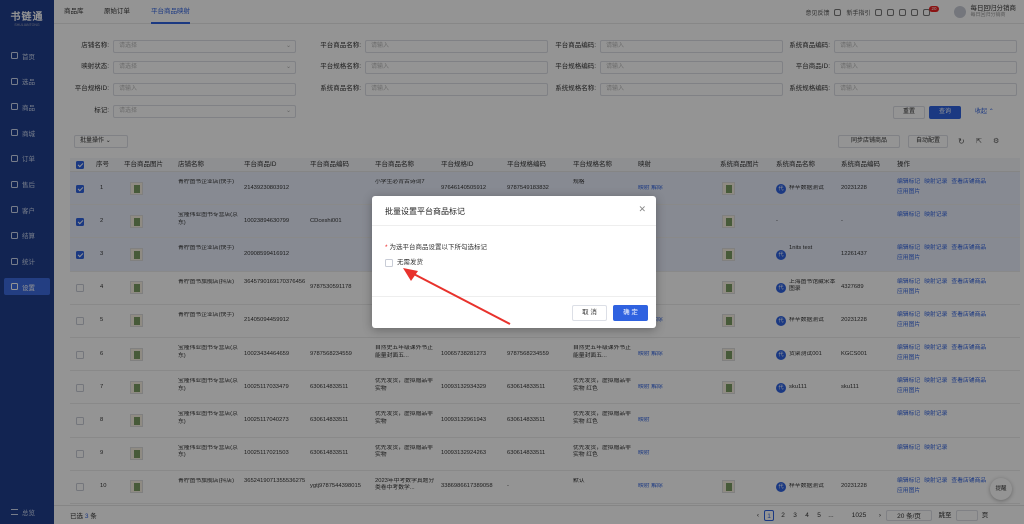 The width and height of the screenshot is (1024, 524). I want to click on no-shipping-label: 无需发货, so click(410, 263).